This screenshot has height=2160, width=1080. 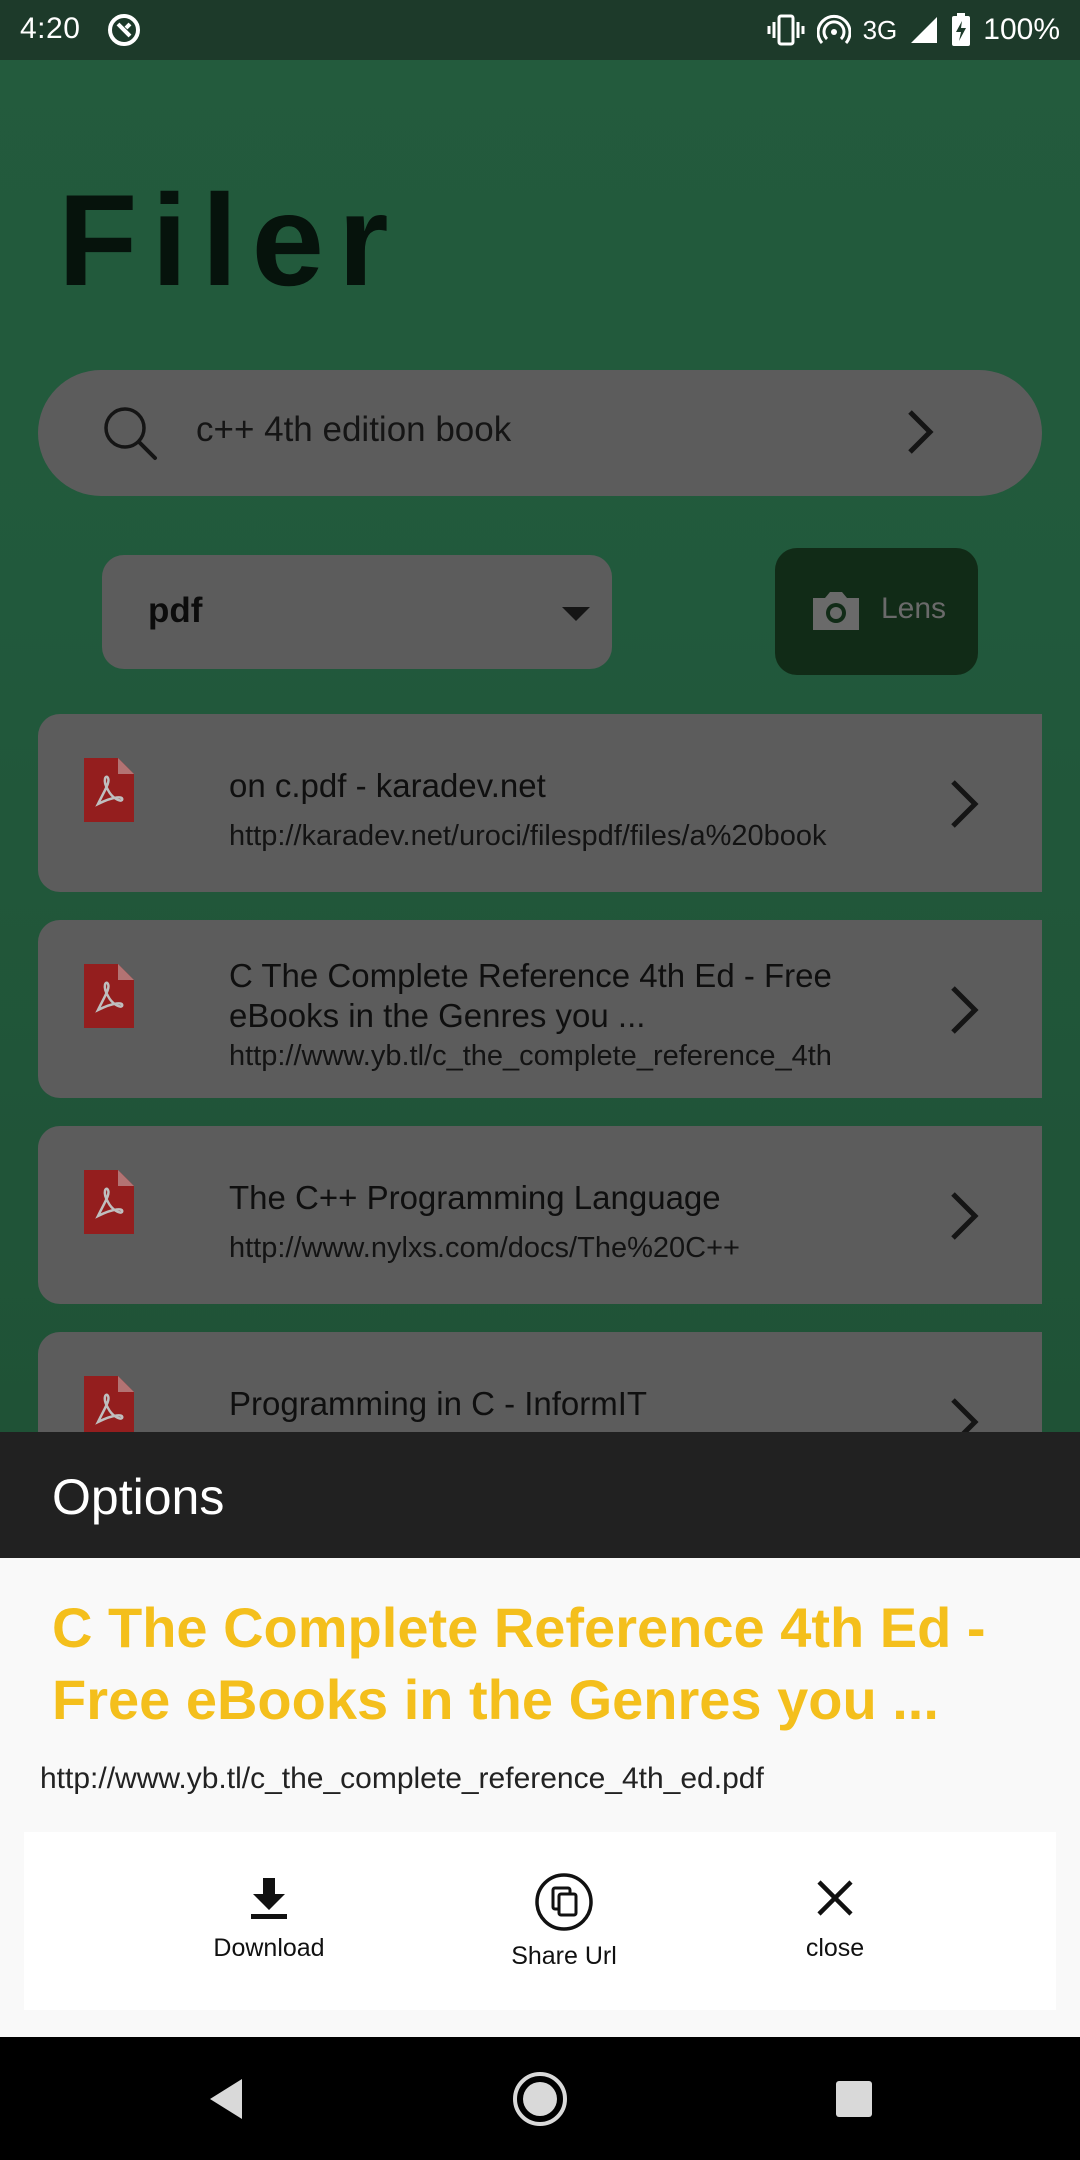 I want to click on home-icon, so click(x=540, y=2099).